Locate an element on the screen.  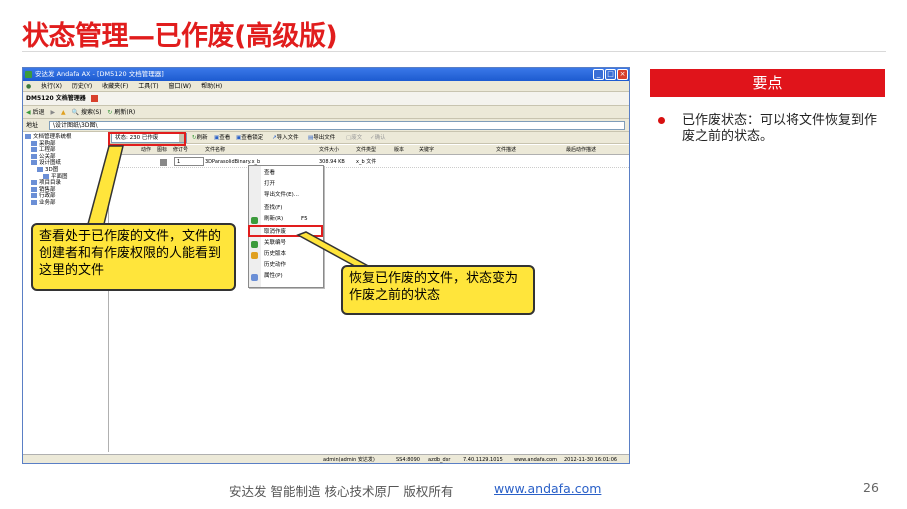
menu-item: 执行(X) is located at coordinates (51, 86).